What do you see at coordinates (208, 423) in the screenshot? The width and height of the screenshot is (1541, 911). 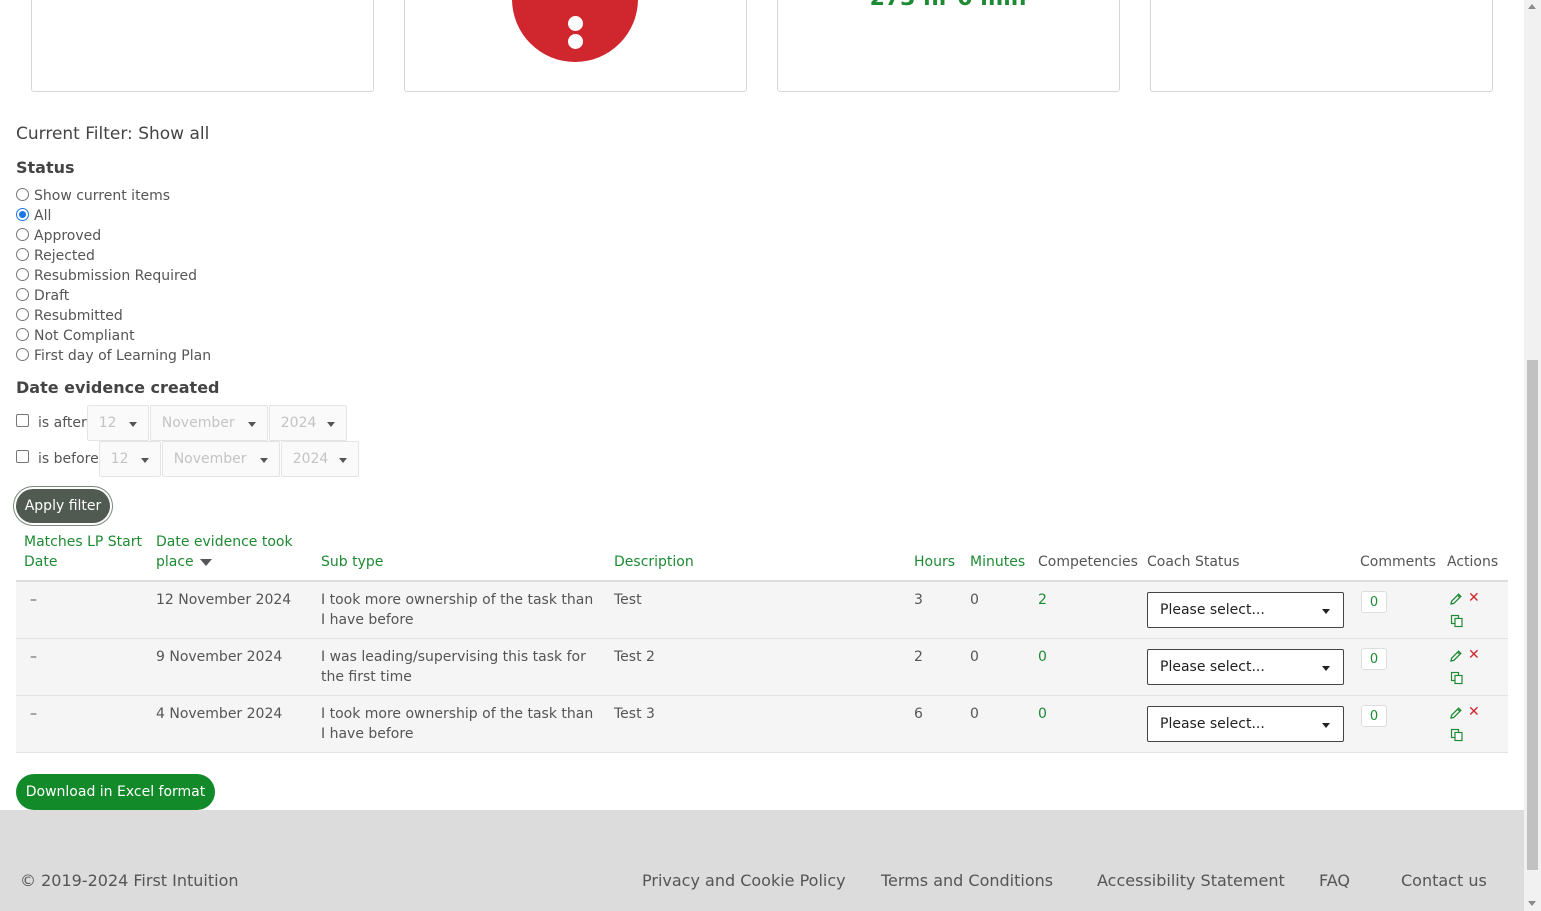 I see `after-month-select: November` at bounding box center [208, 423].